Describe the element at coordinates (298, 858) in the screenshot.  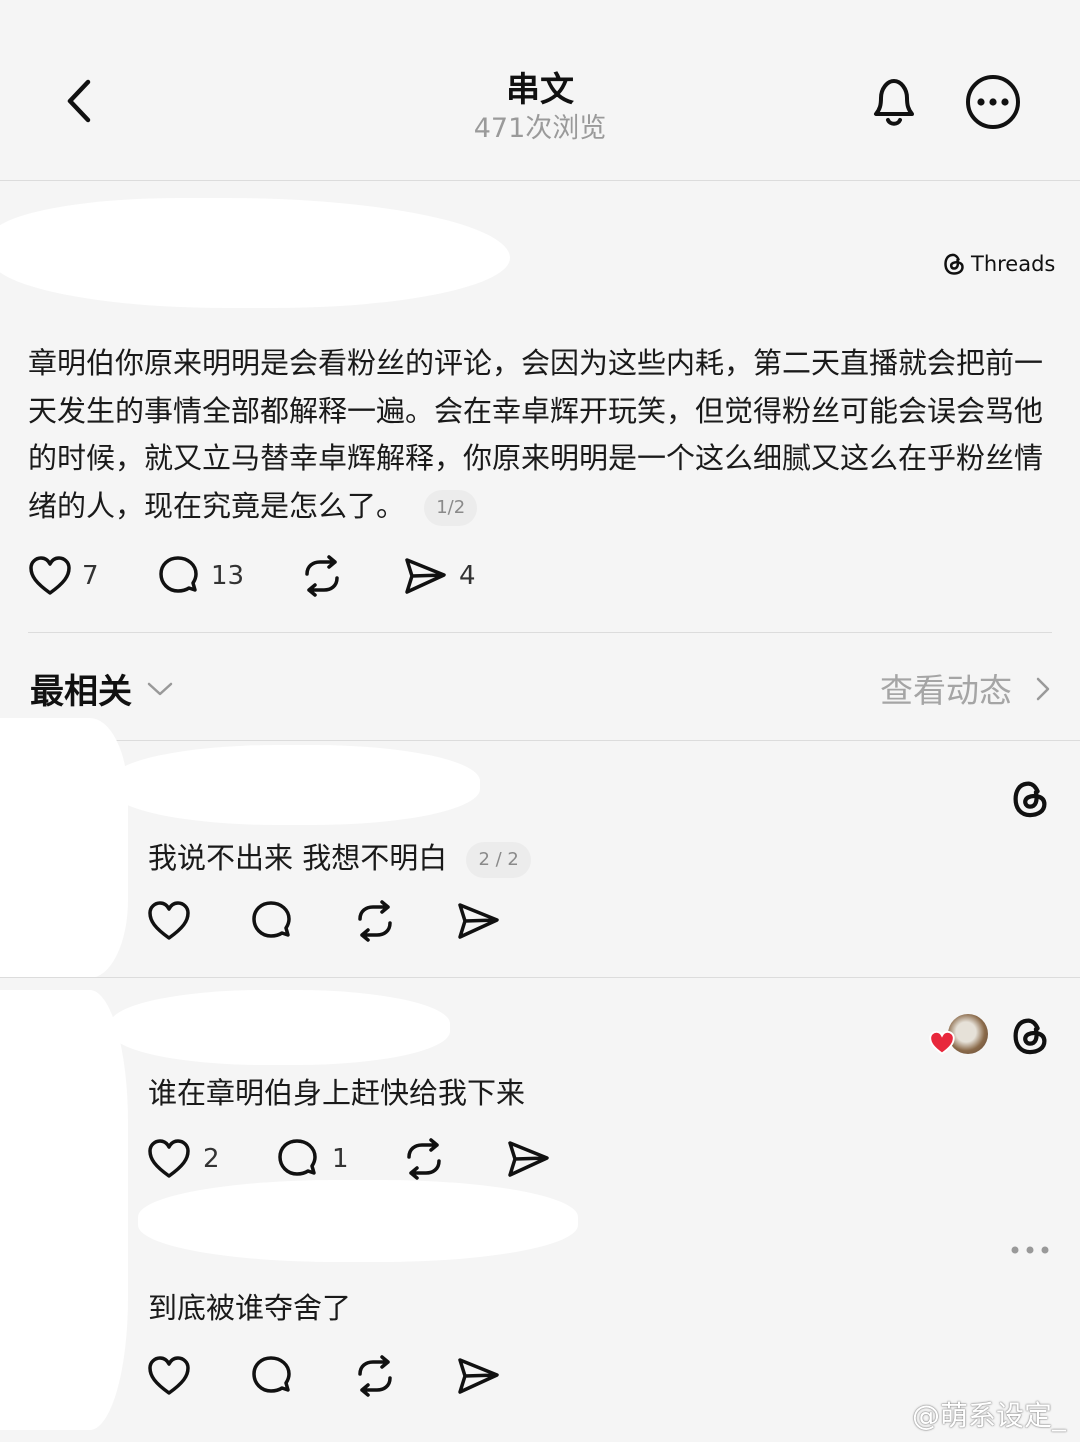
I see `reply1-text: 我说不出来 我想不明白` at that location.